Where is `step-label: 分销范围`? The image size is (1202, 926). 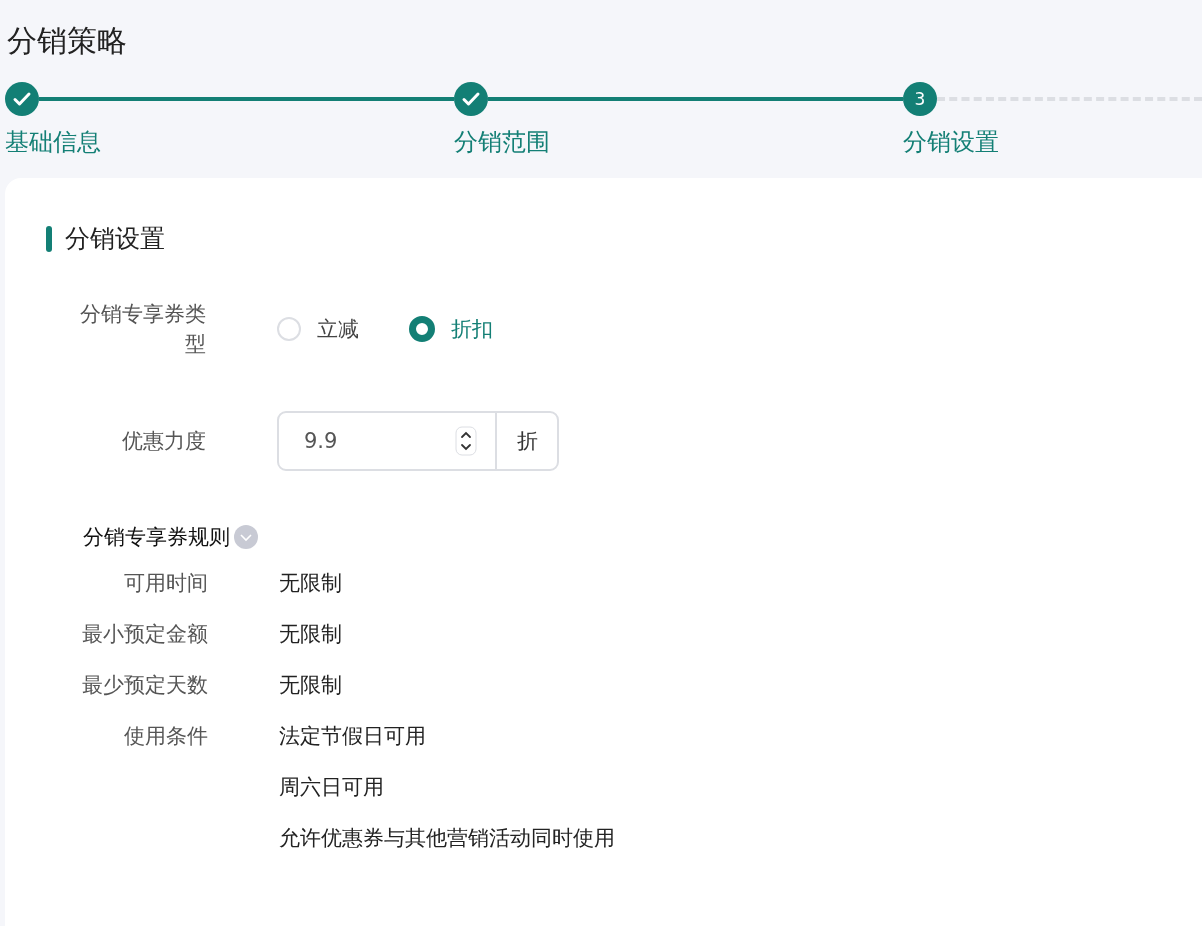 step-label: 分销范围 is located at coordinates (502, 142).